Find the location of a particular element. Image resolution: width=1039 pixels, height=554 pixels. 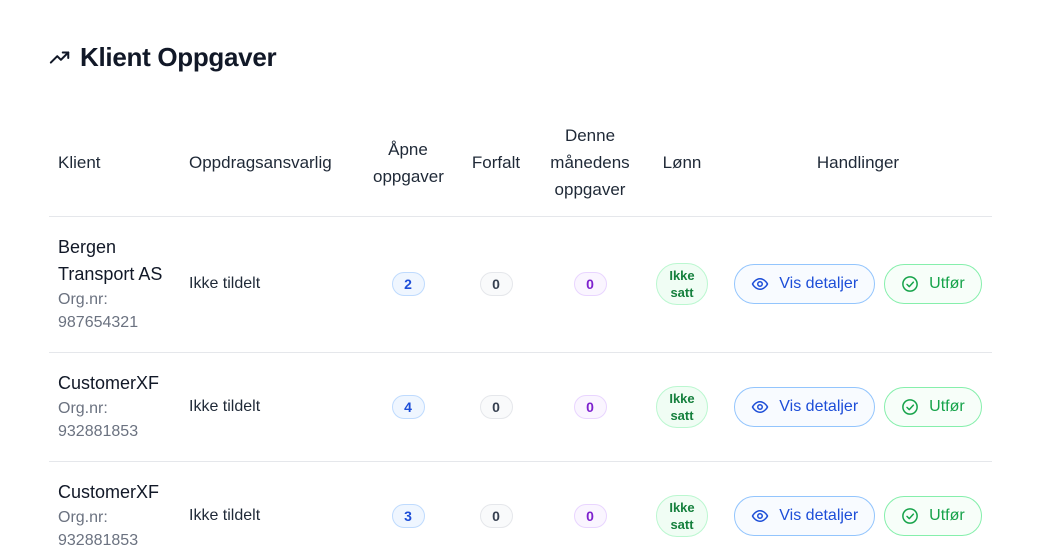

open-tasks-badge: 3 is located at coordinates (408, 515).